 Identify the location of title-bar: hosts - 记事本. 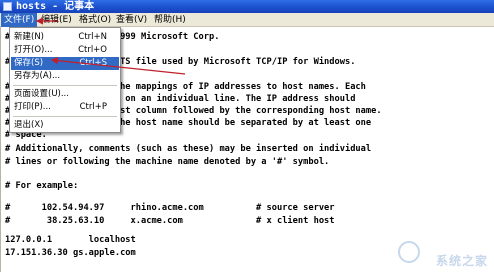
(247, 6).